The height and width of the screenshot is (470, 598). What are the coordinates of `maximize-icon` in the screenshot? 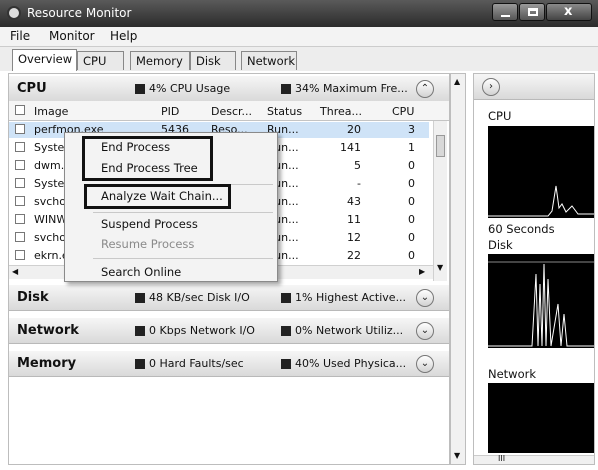 It's located at (533, 12).